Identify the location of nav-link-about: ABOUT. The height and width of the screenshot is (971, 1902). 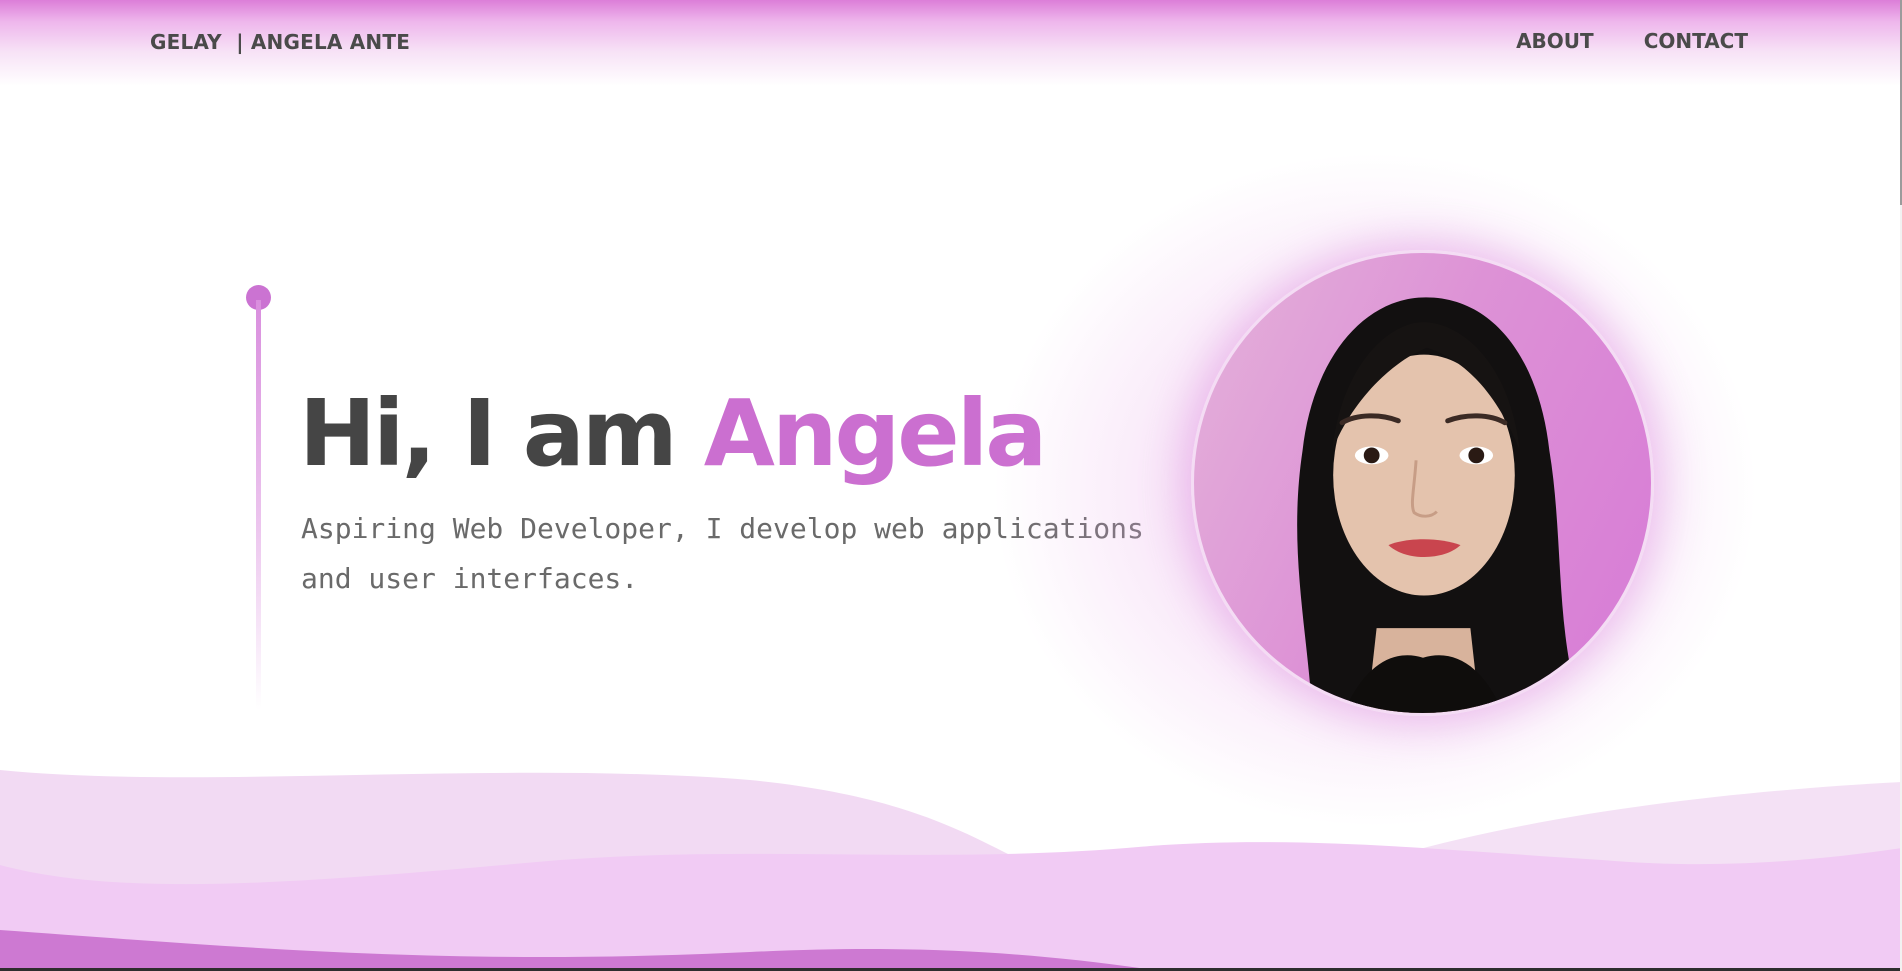
(1555, 41).